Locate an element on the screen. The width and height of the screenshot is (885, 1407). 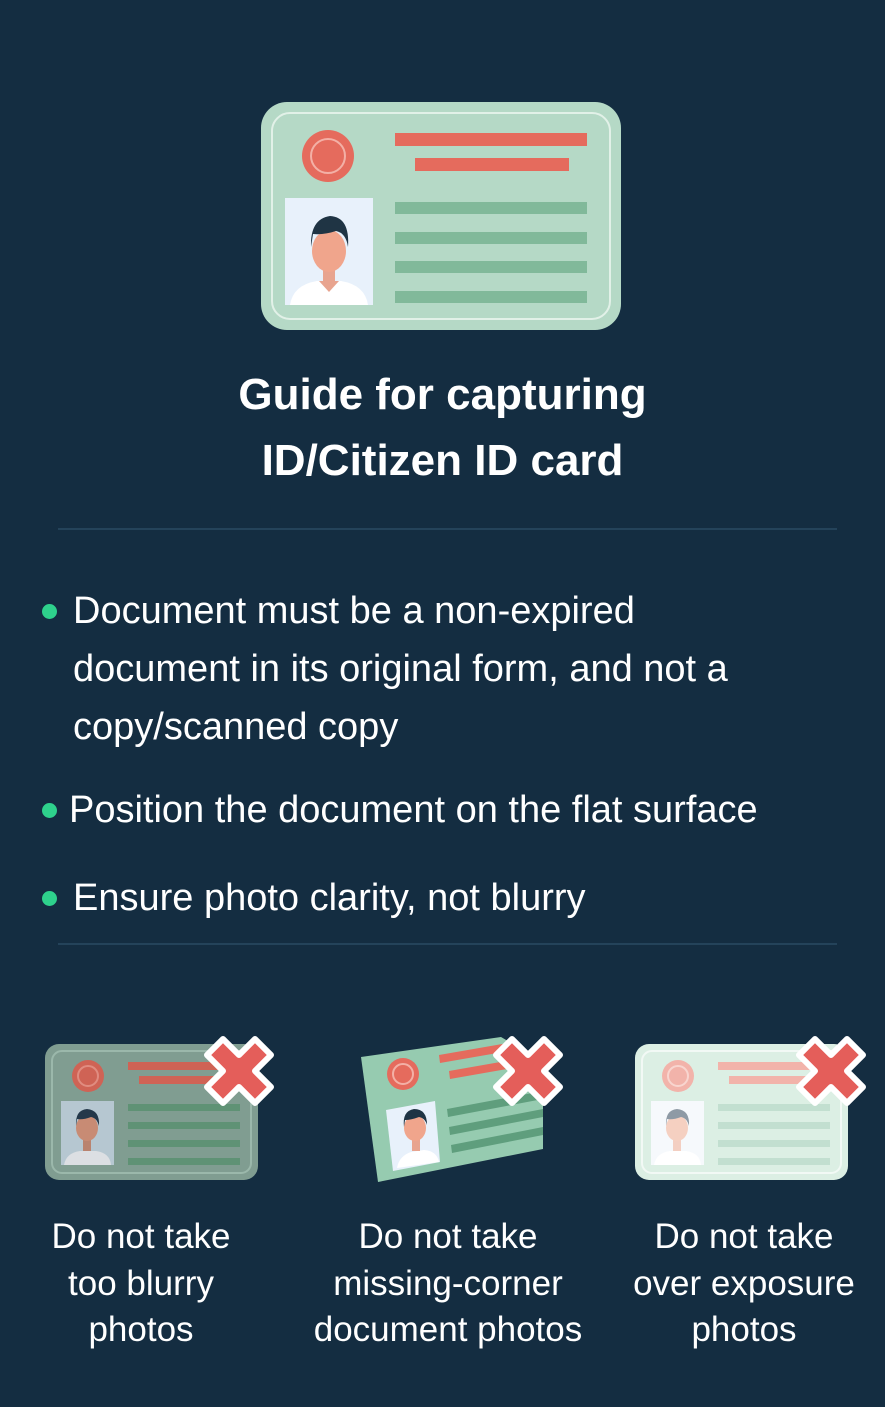
overexposed-card-icon is located at coordinates (750, 1108).